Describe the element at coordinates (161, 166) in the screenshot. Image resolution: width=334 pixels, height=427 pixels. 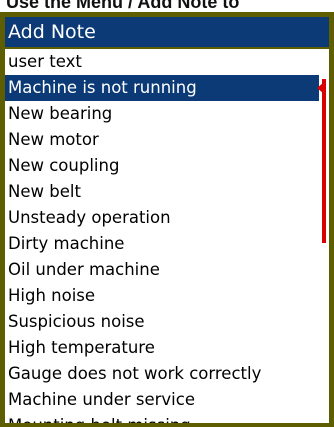
I see `list-item-new-coupling: New coupling` at that location.